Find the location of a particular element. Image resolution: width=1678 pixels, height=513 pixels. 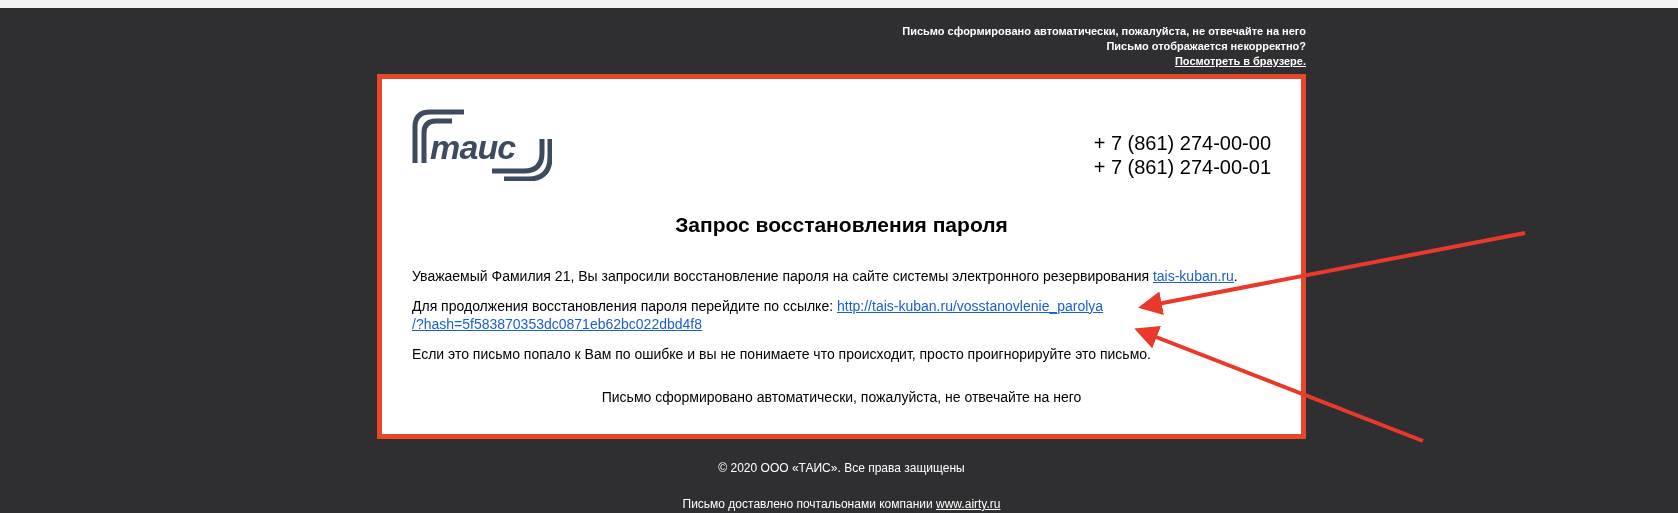

ignore-text: Если это письмо попало к Вам по ошибке и вы не понимаете что происходит, просто проигнорируйте это письмо. is located at coordinates (782, 353).